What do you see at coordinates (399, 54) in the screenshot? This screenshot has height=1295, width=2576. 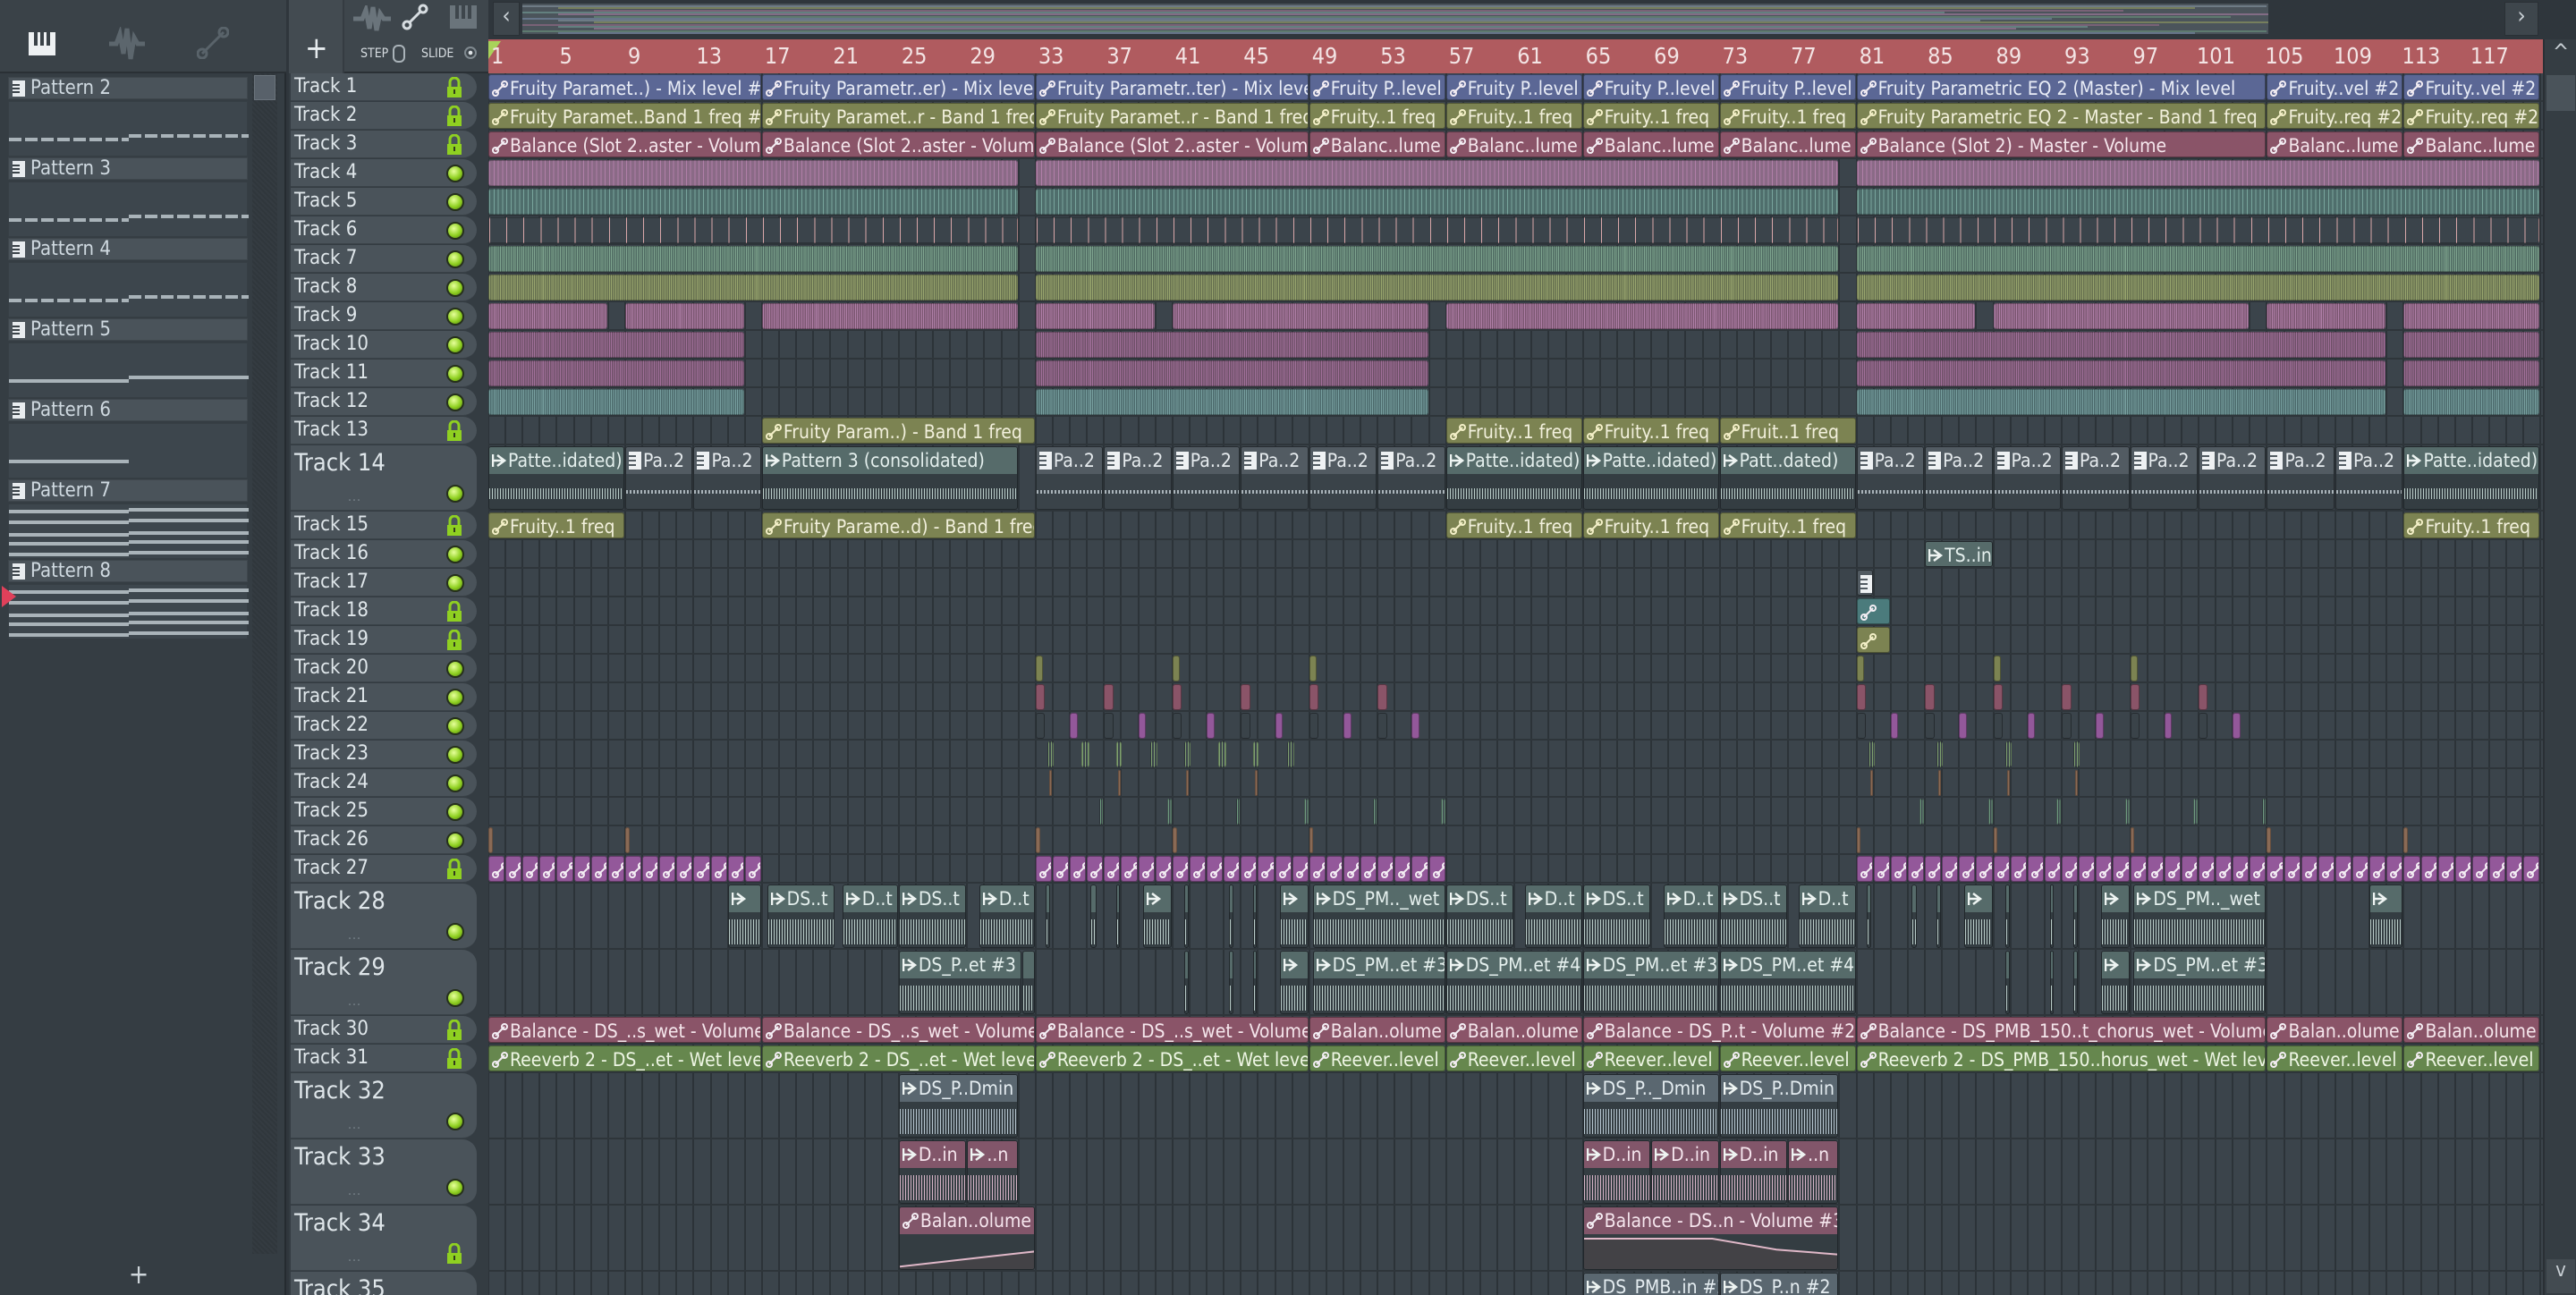 I see `step-toggle` at bounding box center [399, 54].